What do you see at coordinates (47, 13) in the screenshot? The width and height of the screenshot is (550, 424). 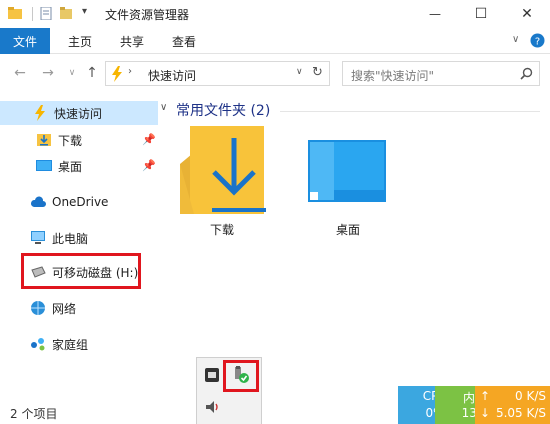 I see `properties-icon` at bounding box center [47, 13].